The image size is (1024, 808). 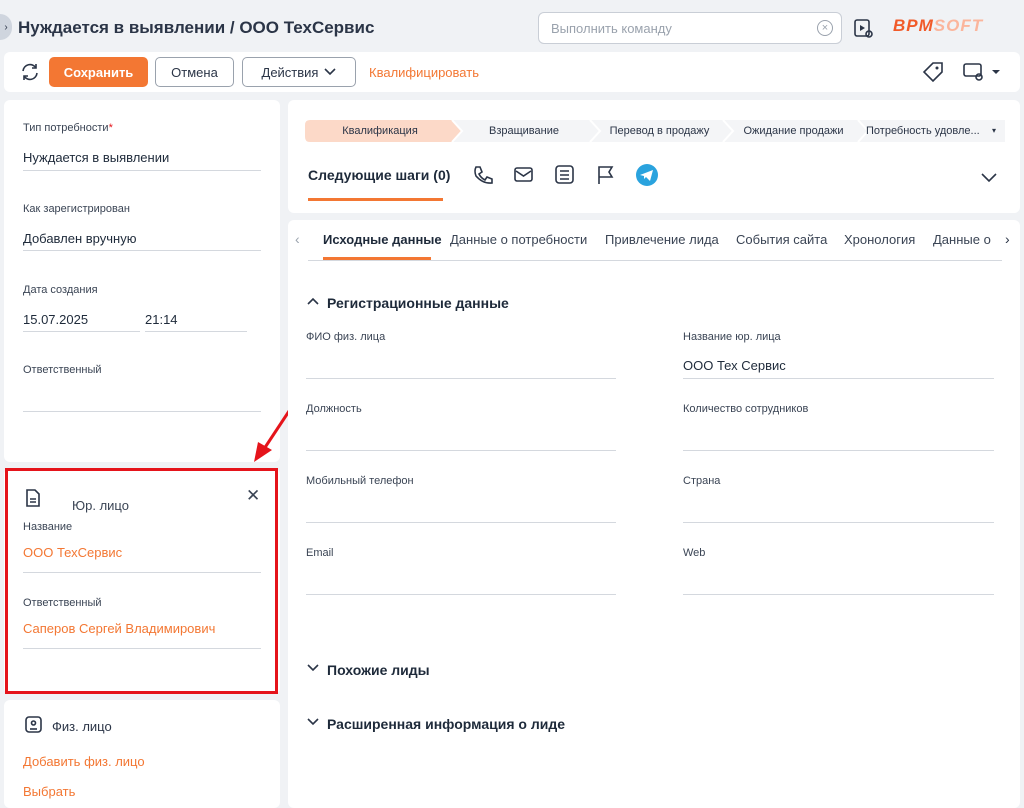 I want to click on country-field, so click(x=838, y=522).